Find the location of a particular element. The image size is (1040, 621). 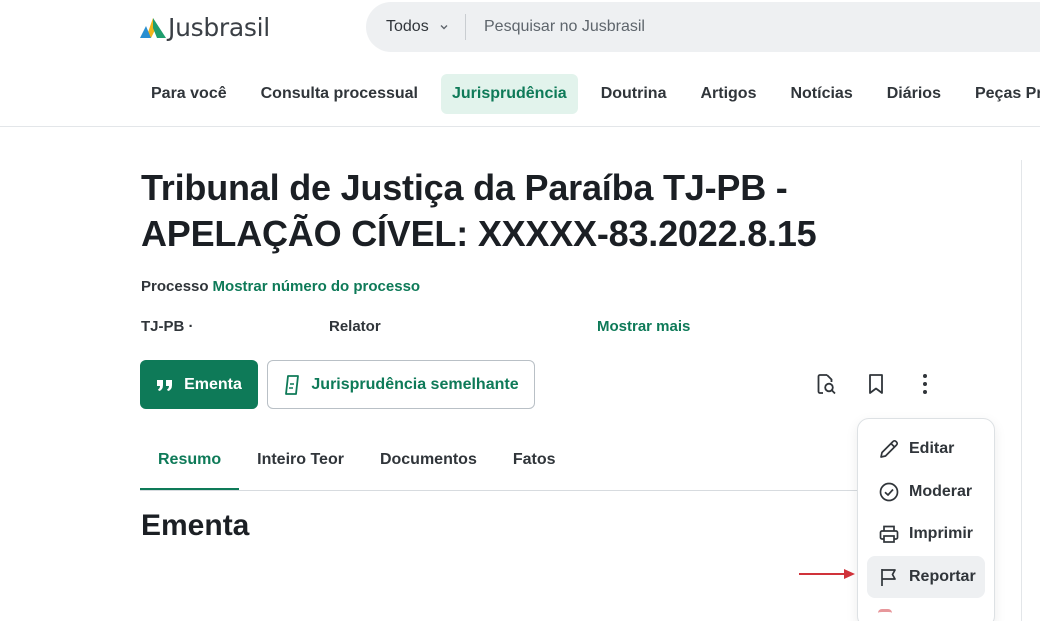

nav-item-noticias: Notícias is located at coordinates (821, 94).